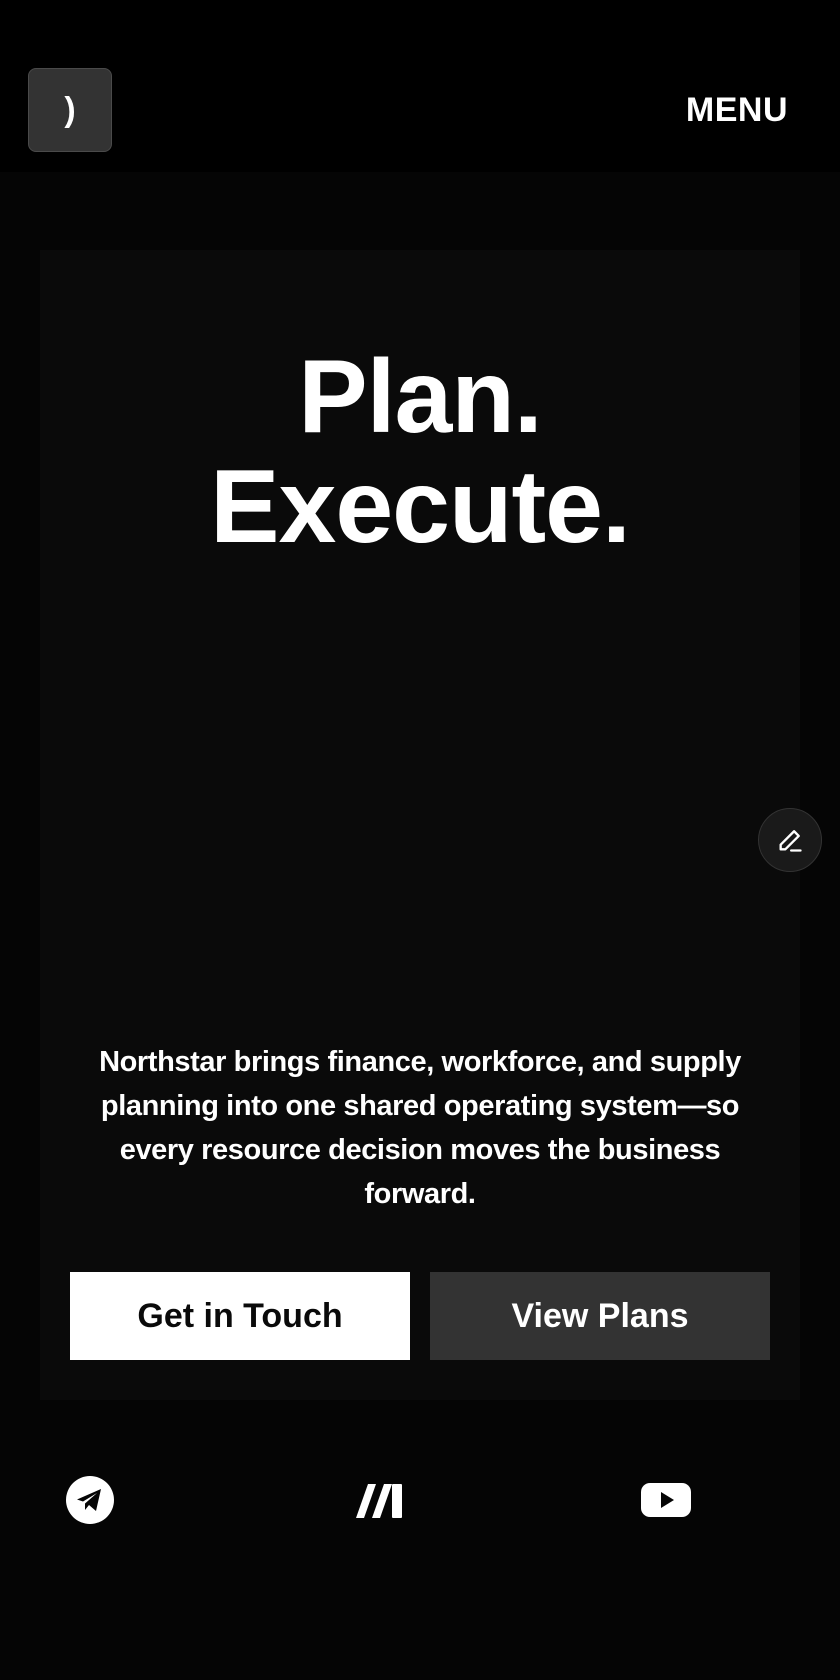 The image size is (840, 1680). I want to click on logo-button: ), so click(70, 110).